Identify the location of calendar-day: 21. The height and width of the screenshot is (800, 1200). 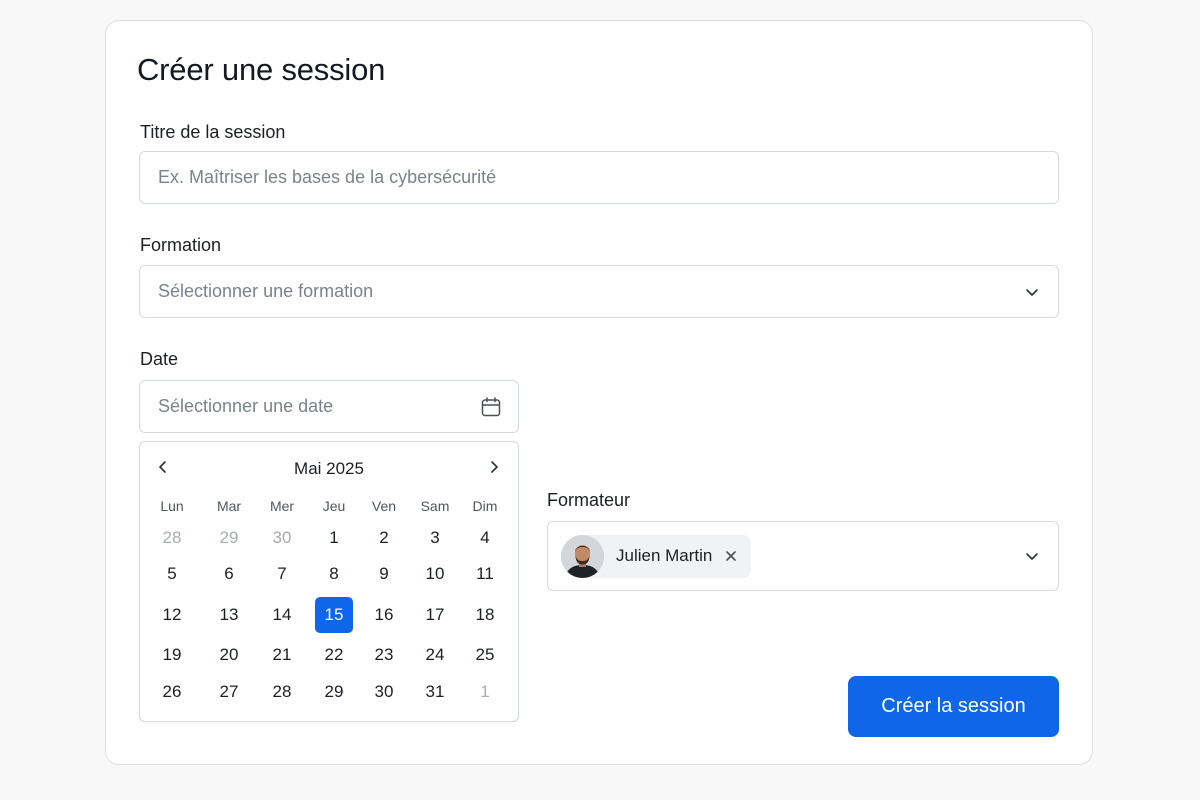
(282, 655).